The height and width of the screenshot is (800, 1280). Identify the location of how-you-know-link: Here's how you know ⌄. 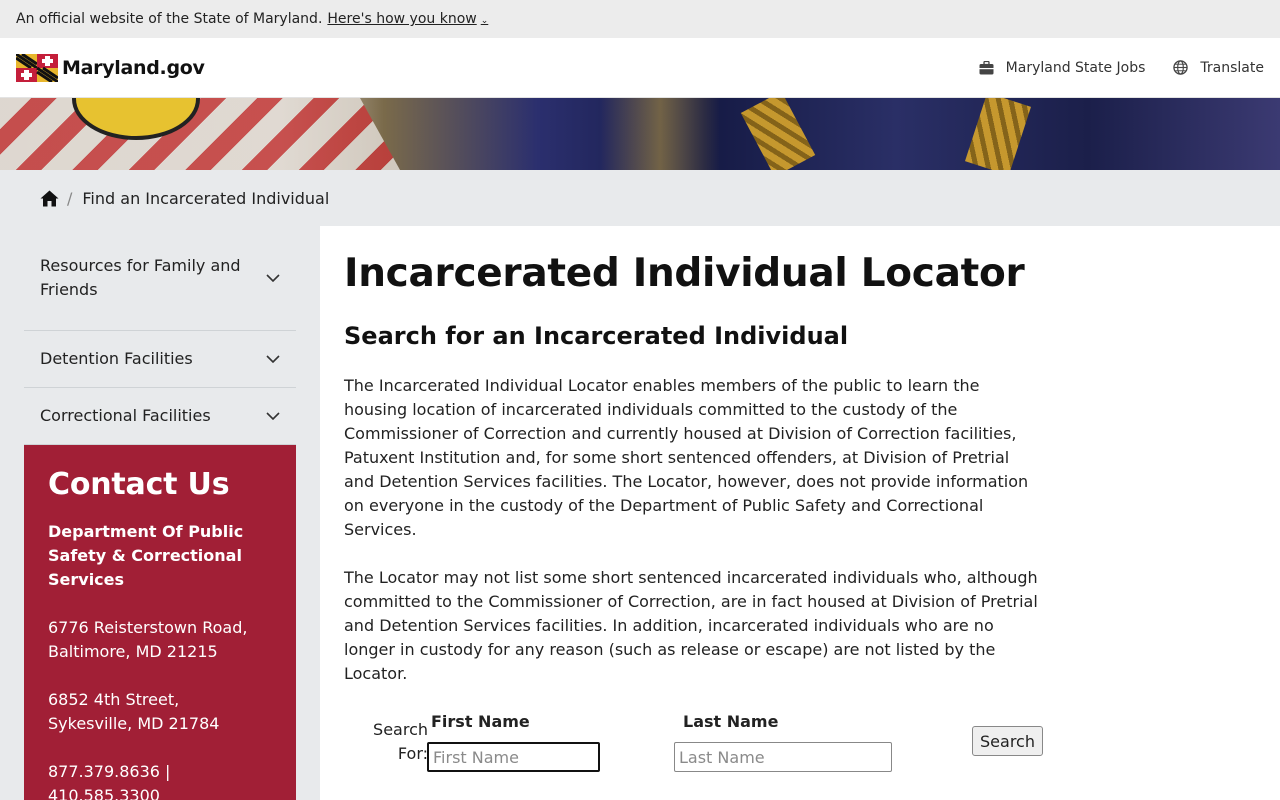
(407, 19).